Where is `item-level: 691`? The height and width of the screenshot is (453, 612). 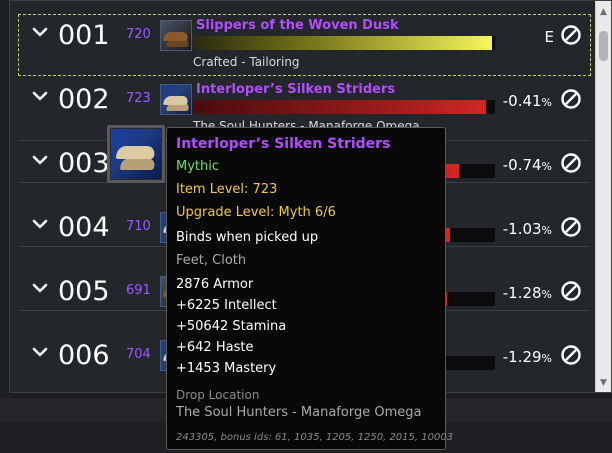
item-level: 691 is located at coordinates (138, 290).